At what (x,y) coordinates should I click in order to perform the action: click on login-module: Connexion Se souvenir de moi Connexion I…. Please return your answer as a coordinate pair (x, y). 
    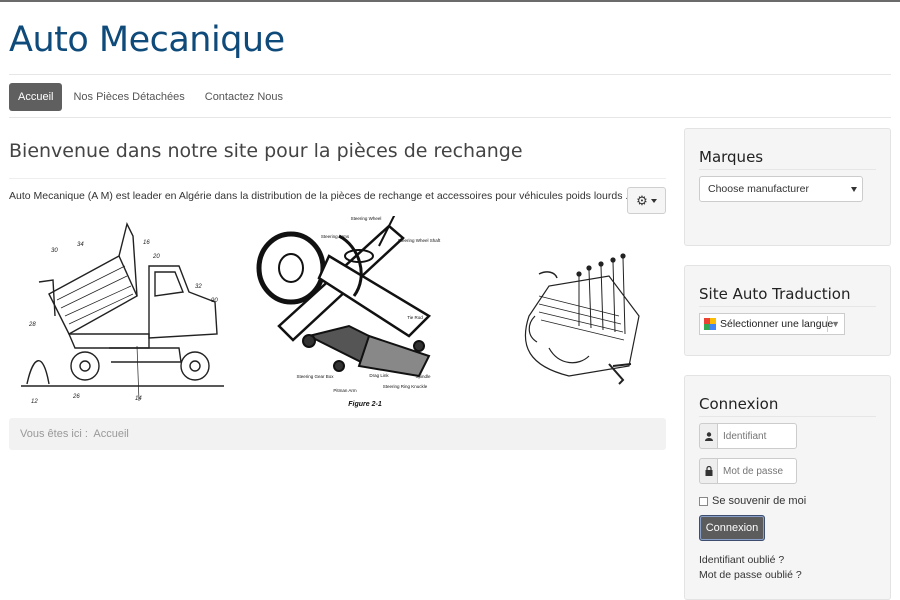
    Looking at the image, I should click on (787, 487).